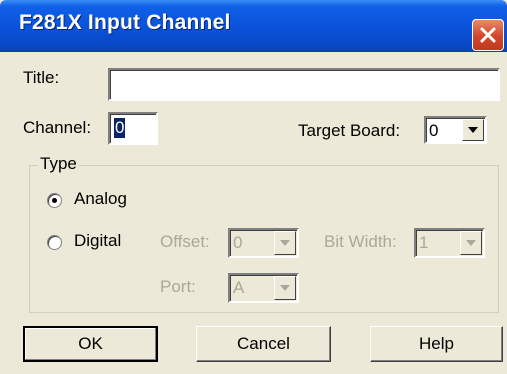 The height and width of the screenshot is (374, 507). Describe the element at coordinates (239, 287) in the screenshot. I see `port-value: A` at that location.